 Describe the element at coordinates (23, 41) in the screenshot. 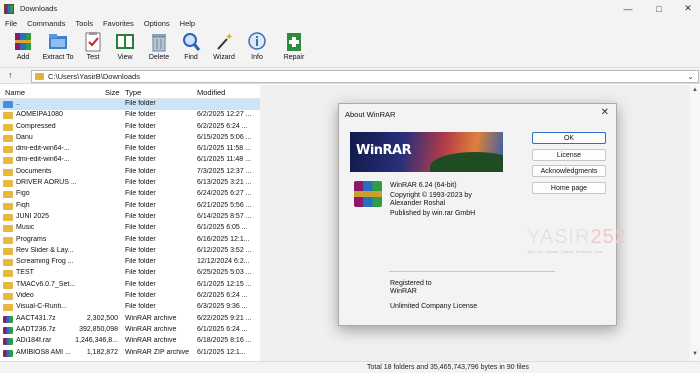

I see `add-archive-icon` at that location.